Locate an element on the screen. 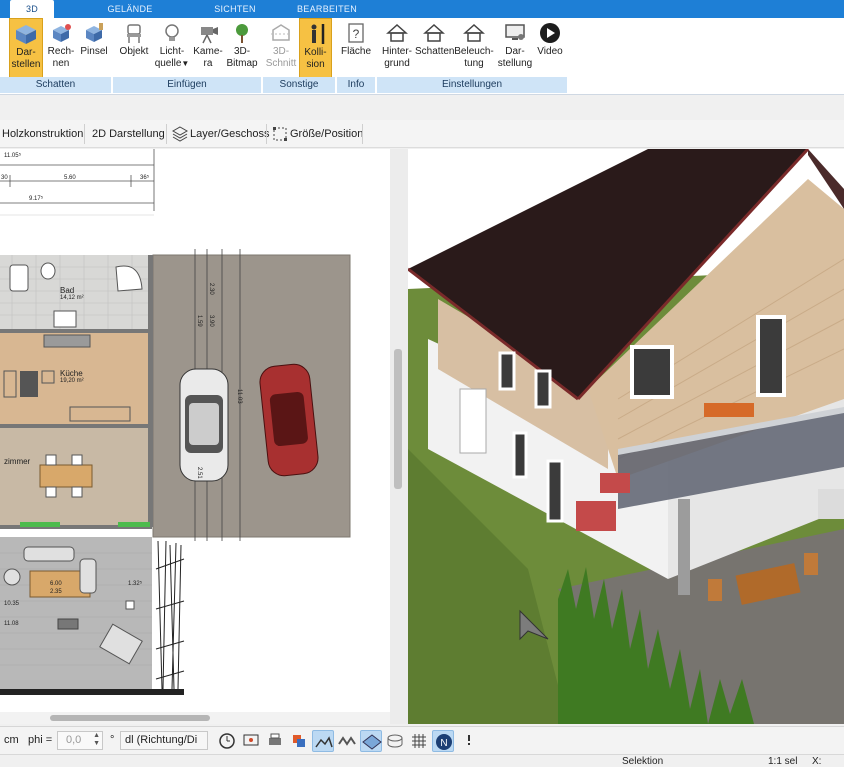  dim-label: 10.35 is located at coordinates (12, 604).